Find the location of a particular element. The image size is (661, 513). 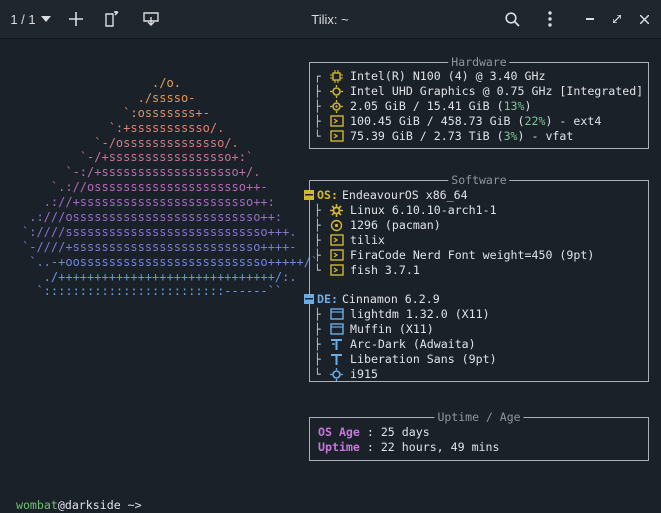

lm-row: ├ lightdm 1.32.0 (X11) is located at coordinates (402, 314).